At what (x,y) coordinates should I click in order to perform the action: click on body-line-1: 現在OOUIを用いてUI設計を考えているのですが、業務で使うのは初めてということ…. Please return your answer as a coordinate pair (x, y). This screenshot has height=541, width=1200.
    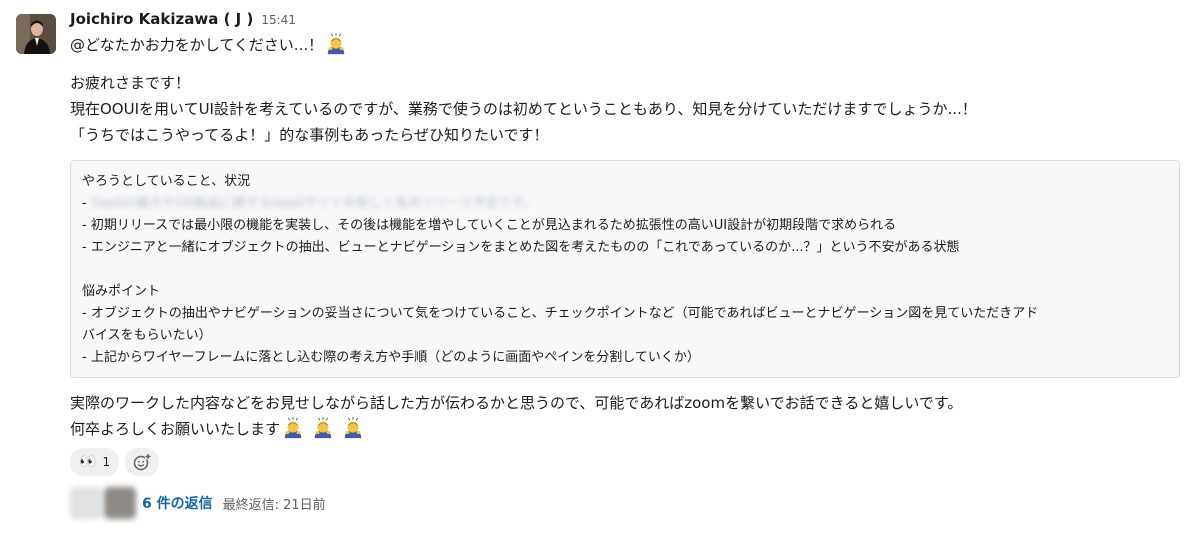
    Looking at the image, I should click on (523, 109).